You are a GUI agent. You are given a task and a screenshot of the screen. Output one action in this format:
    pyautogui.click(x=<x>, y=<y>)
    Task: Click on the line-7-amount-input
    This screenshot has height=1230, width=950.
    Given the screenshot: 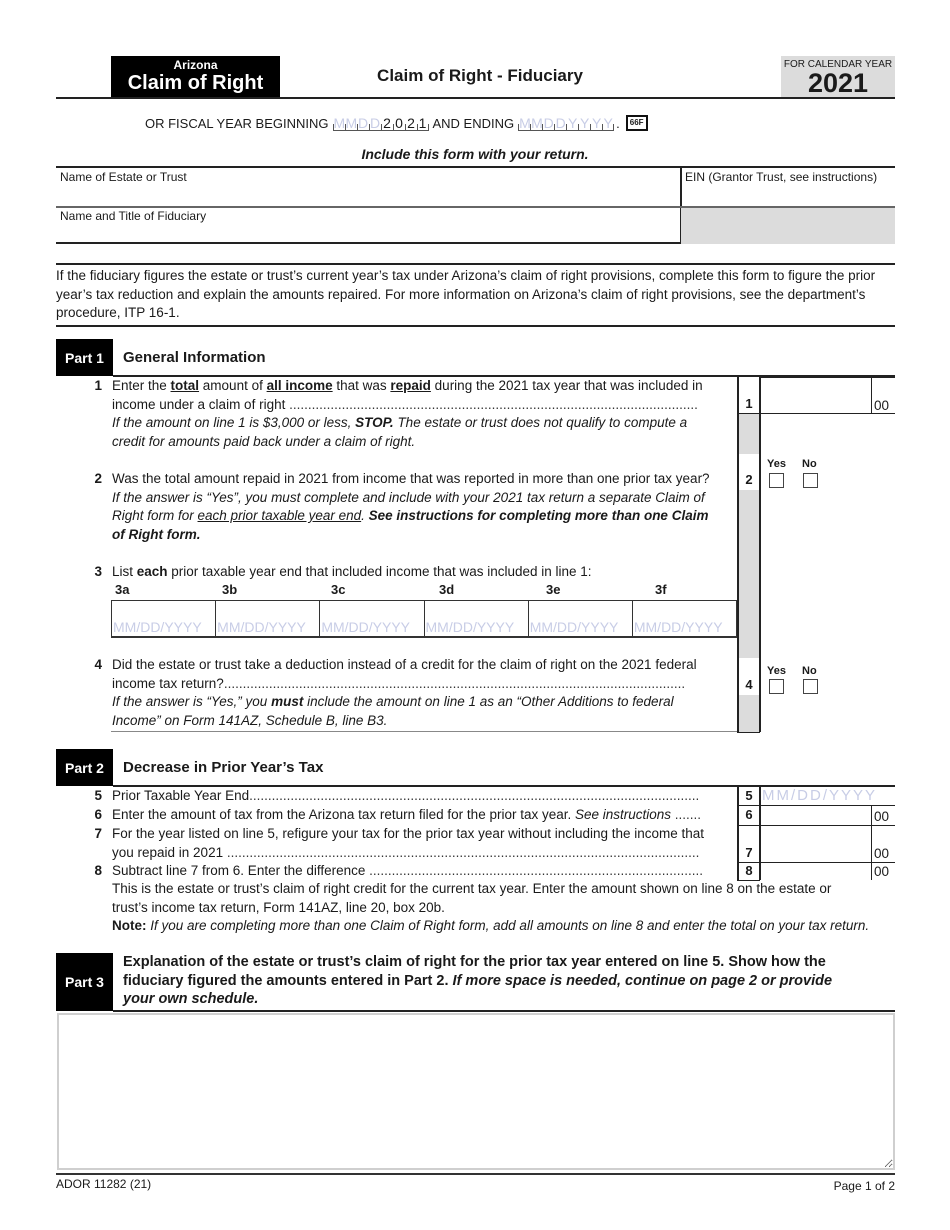 What is the action you would take?
    pyautogui.click(x=815, y=851)
    